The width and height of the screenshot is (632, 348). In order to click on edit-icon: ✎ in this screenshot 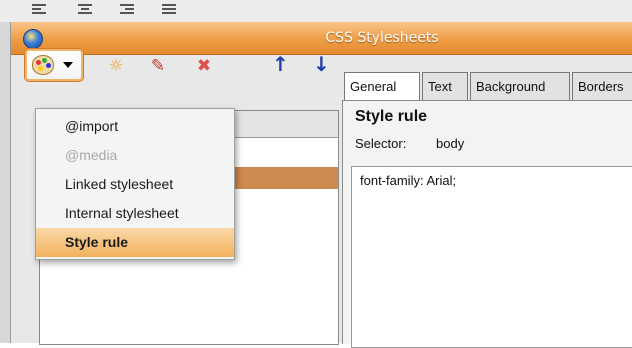, I will do `click(158, 66)`.